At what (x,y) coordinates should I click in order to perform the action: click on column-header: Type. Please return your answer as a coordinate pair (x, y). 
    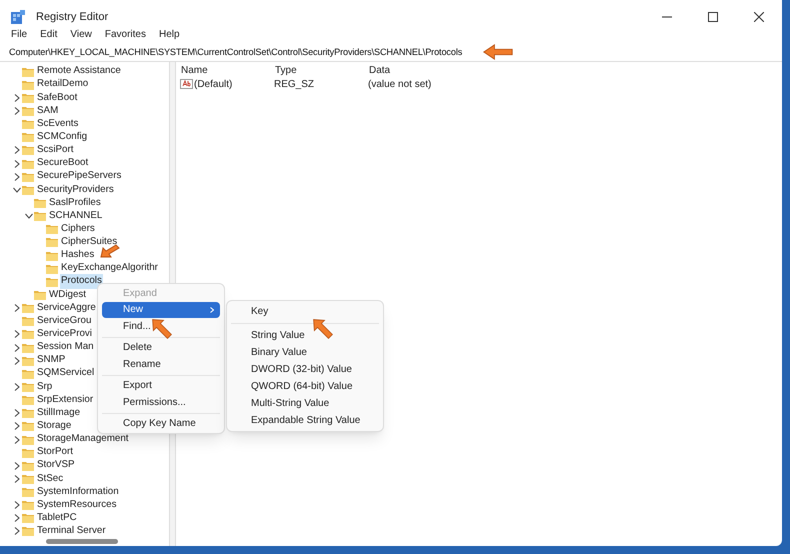
    Looking at the image, I should click on (286, 70).